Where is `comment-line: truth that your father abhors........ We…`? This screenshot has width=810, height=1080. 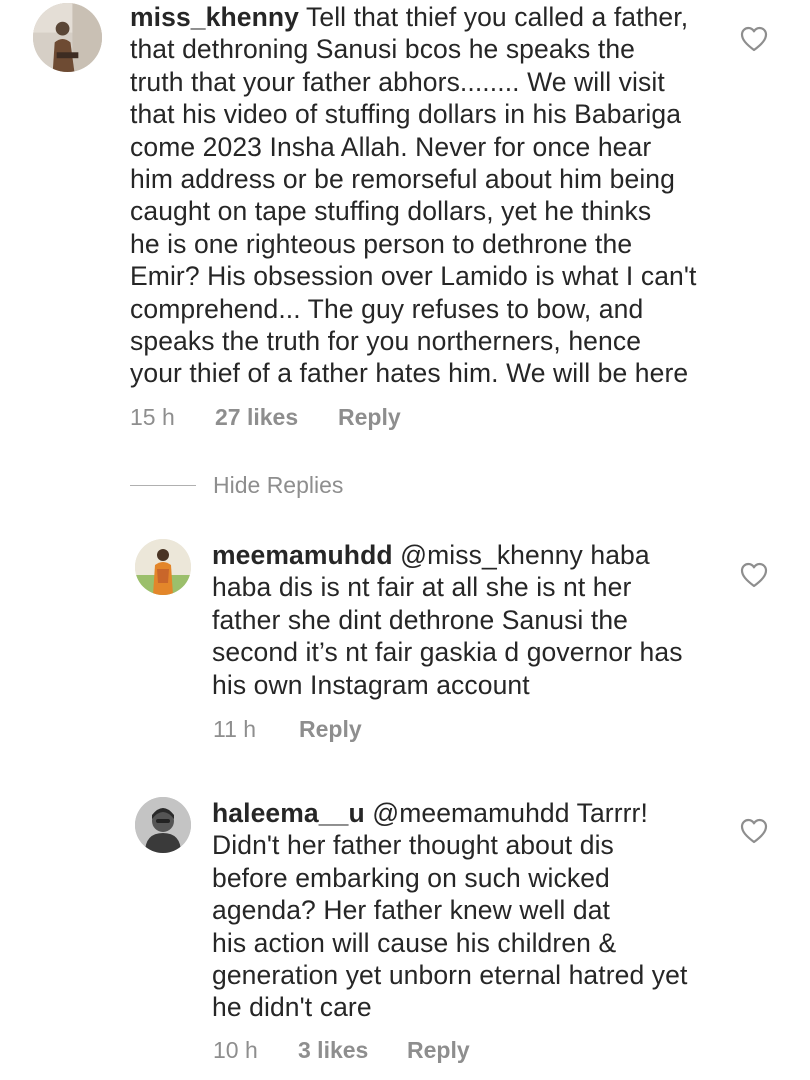 comment-line: truth that your father abhors........ We… is located at coordinates (397, 81).